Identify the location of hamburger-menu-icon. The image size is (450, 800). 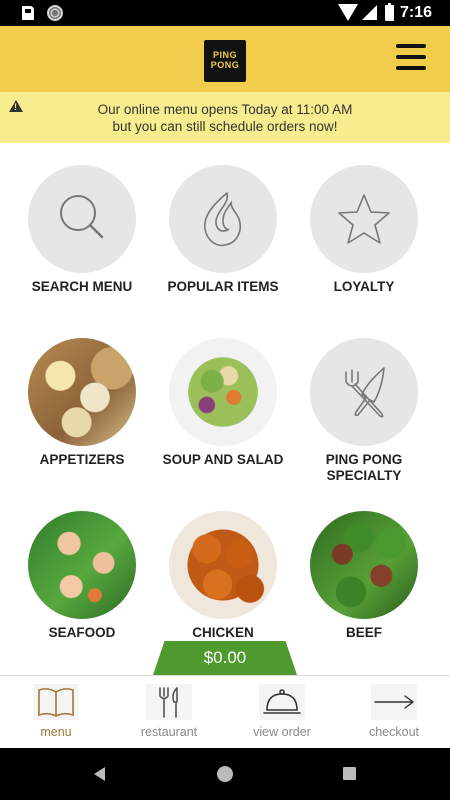
(411, 57).